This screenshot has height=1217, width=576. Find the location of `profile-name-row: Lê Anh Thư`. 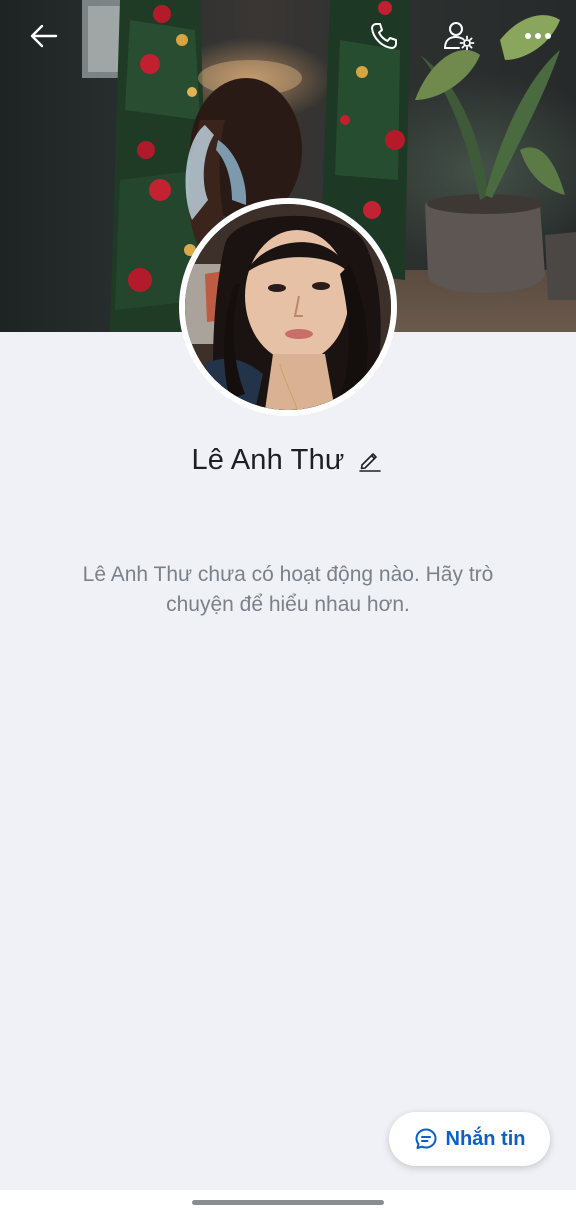

profile-name-row: Lê Anh Thư is located at coordinates (288, 460).